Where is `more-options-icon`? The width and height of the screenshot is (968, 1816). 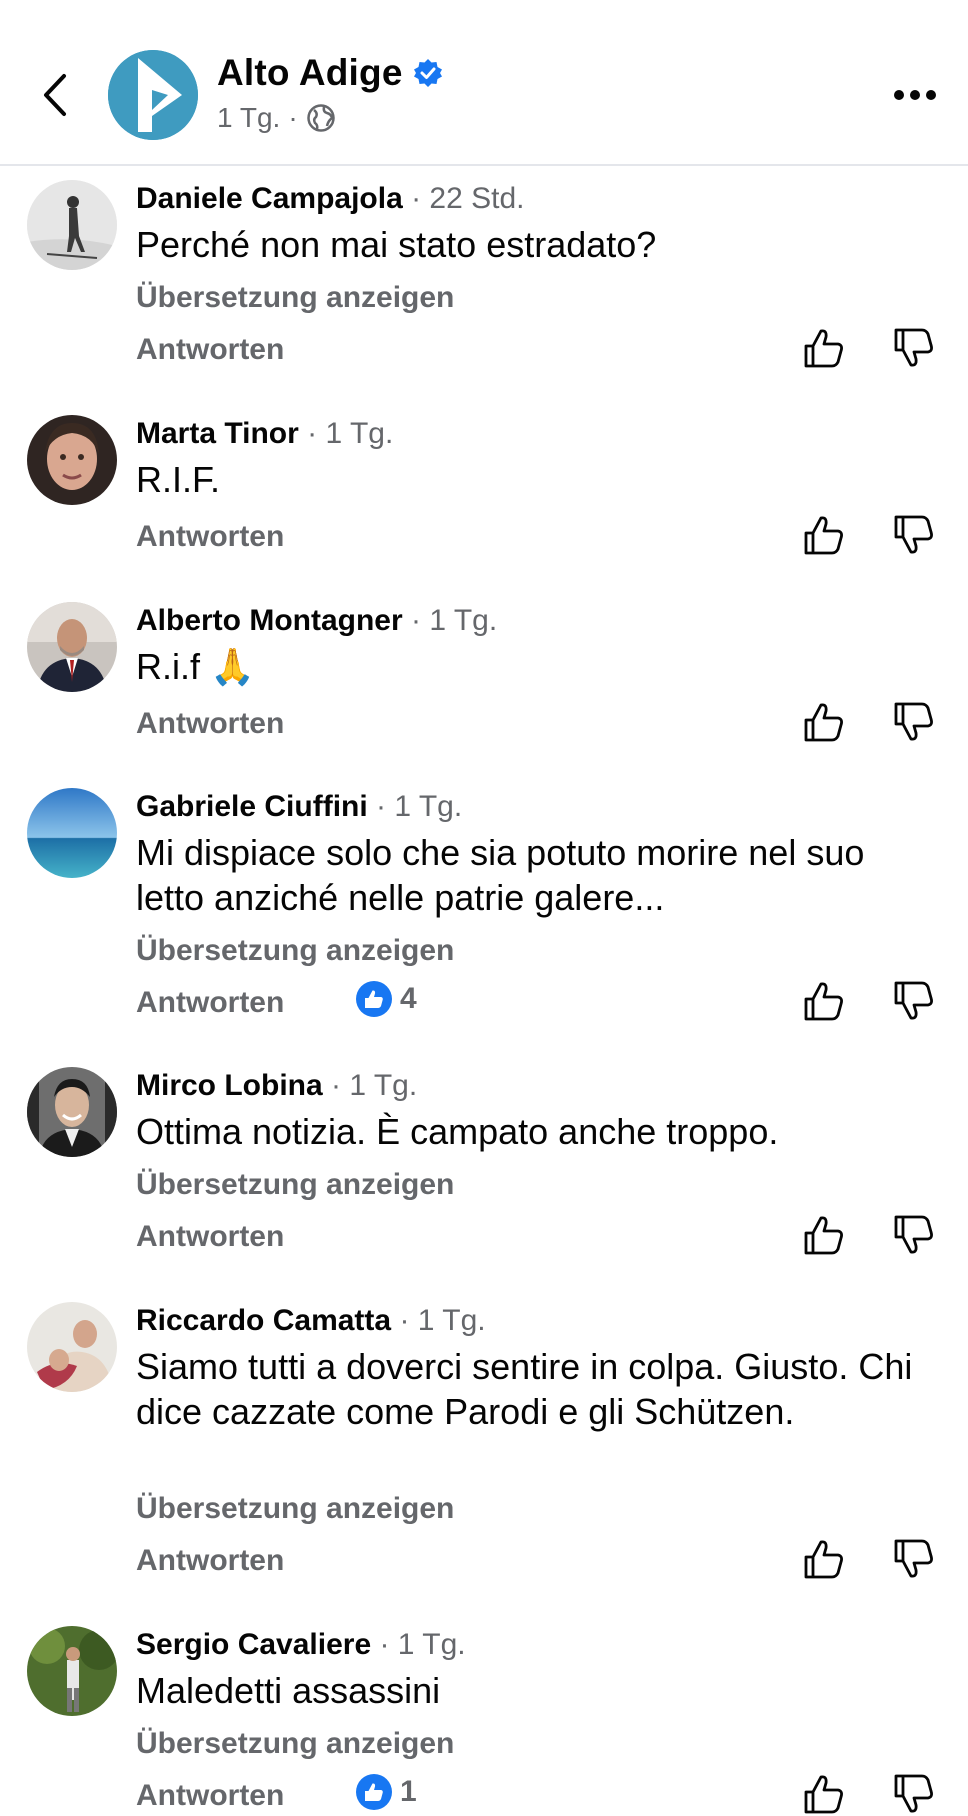
more-options-icon is located at coordinates (915, 95).